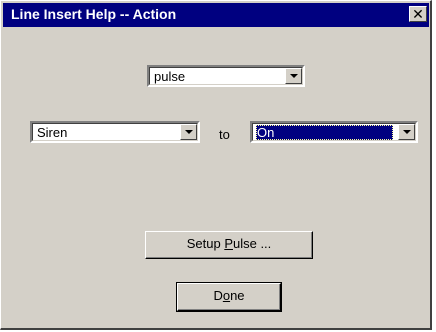 The image size is (436, 332). I want to click on target-select-frame: On, so click(334, 132).